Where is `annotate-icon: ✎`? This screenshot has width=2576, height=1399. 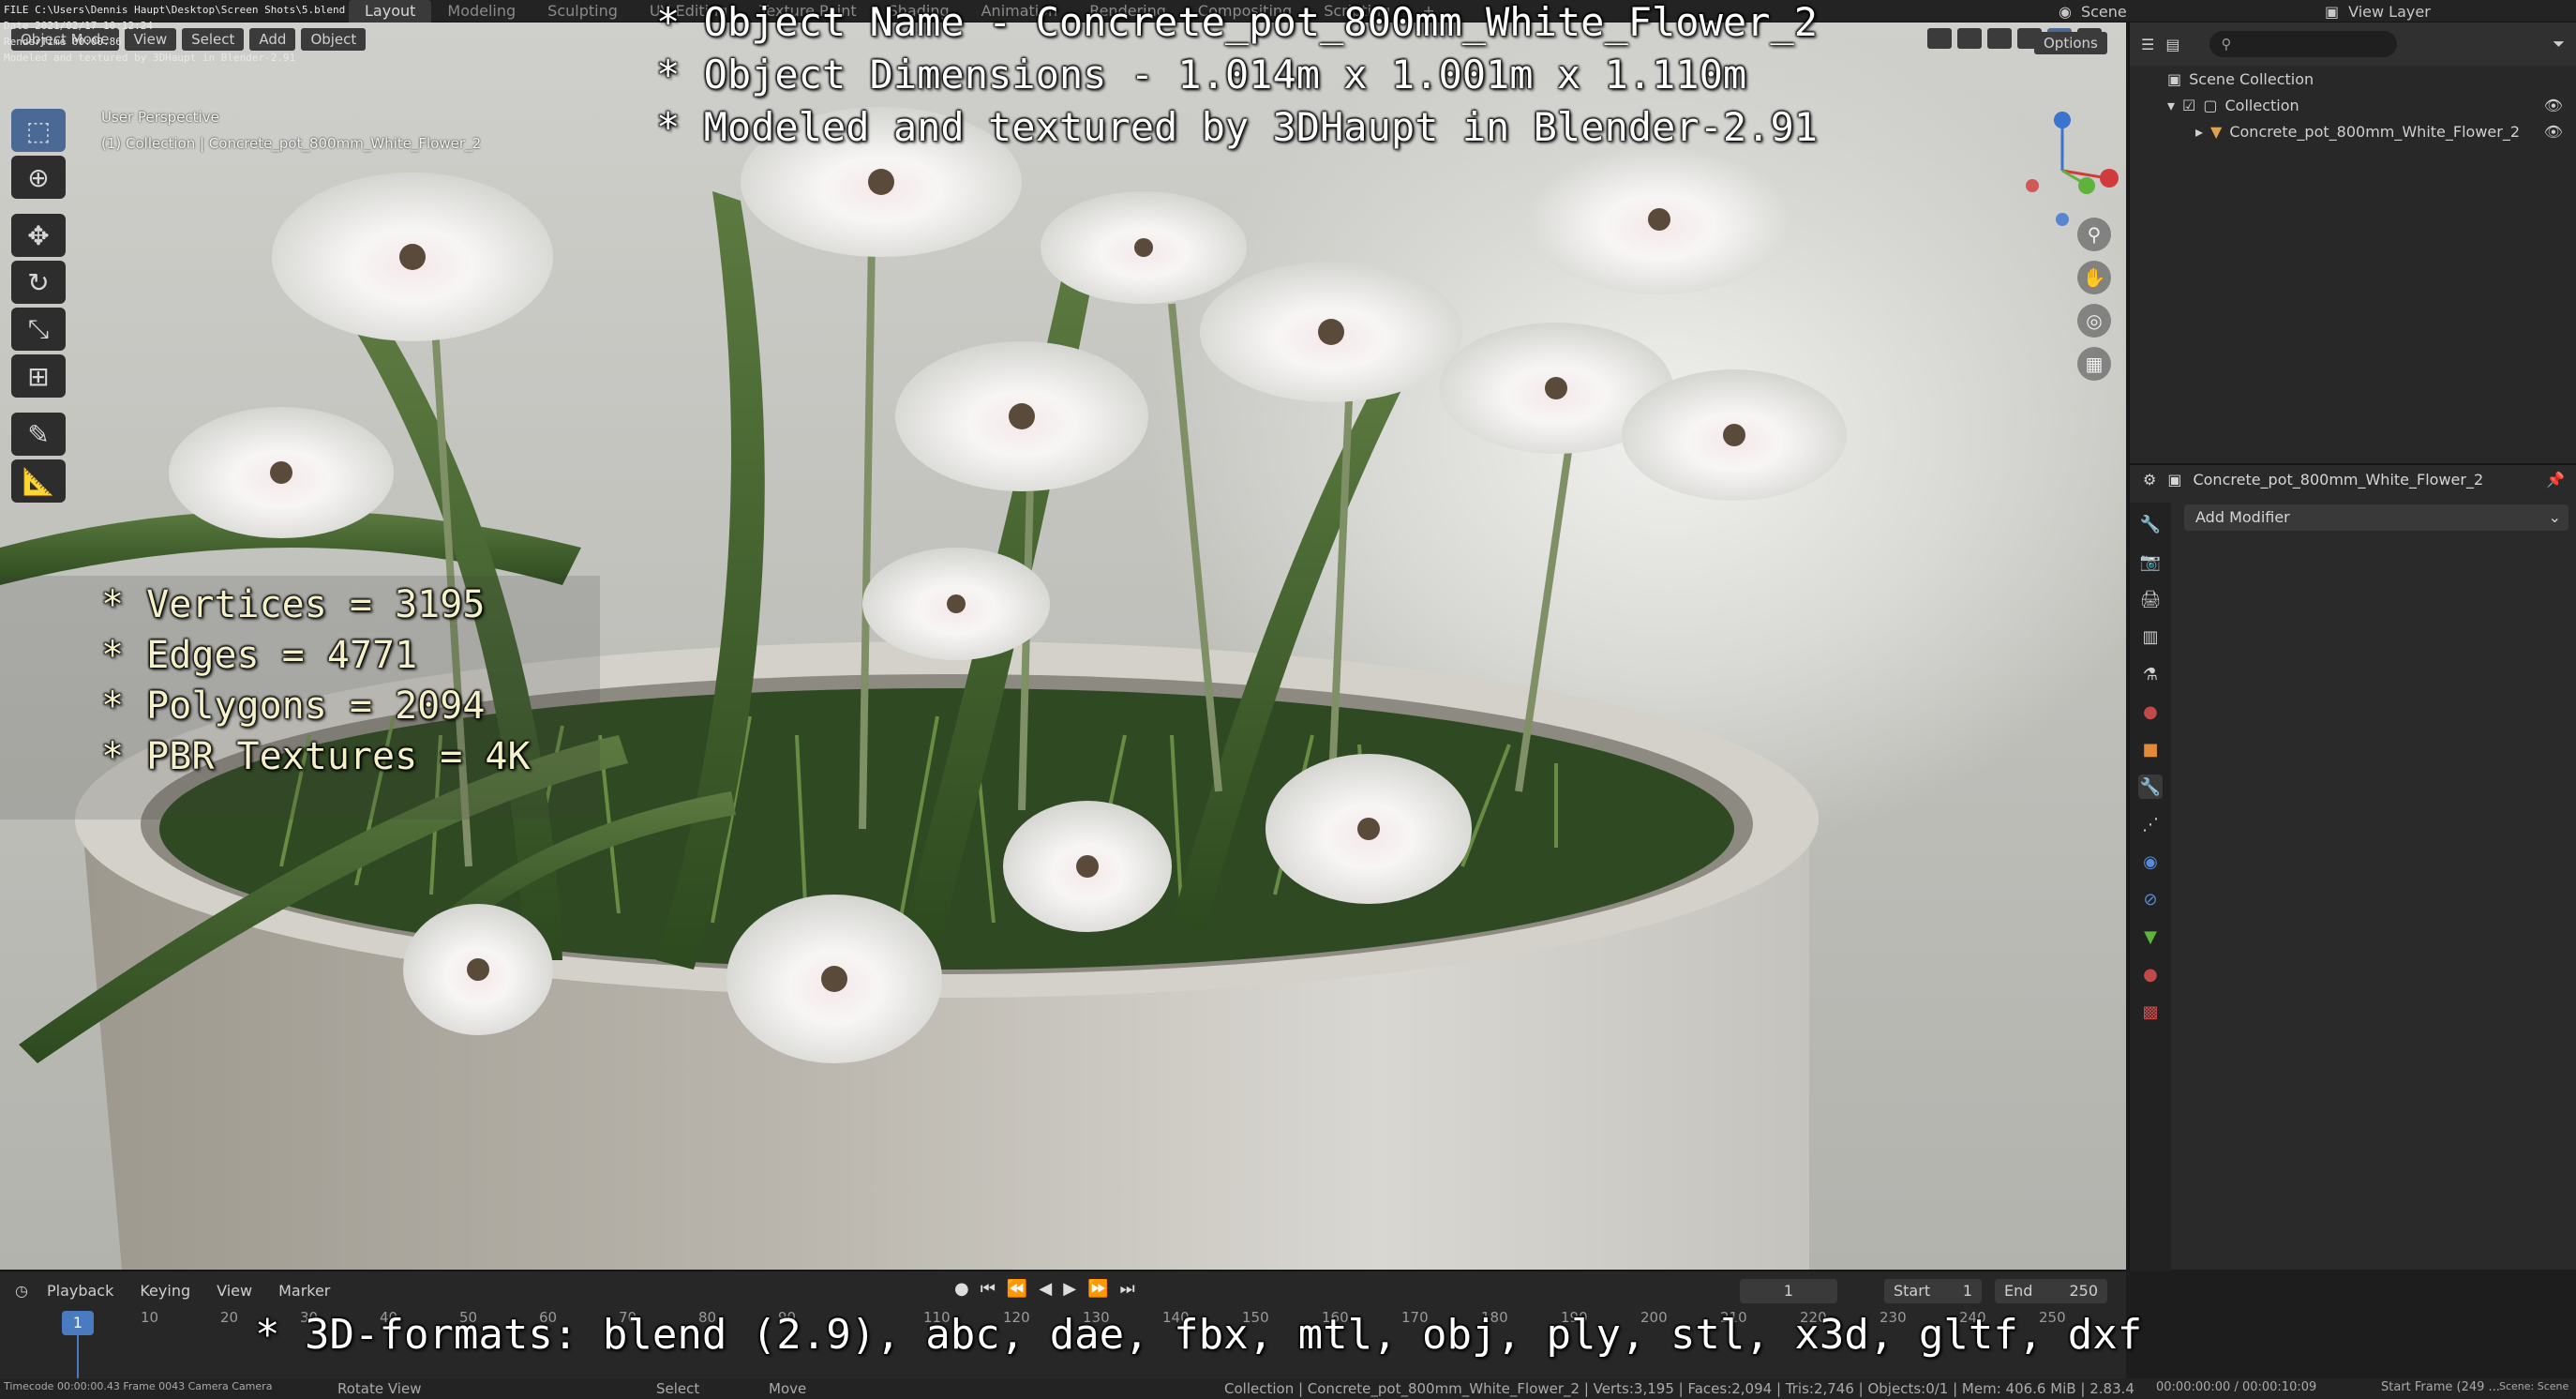 annotate-icon: ✎ is located at coordinates (39, 434).